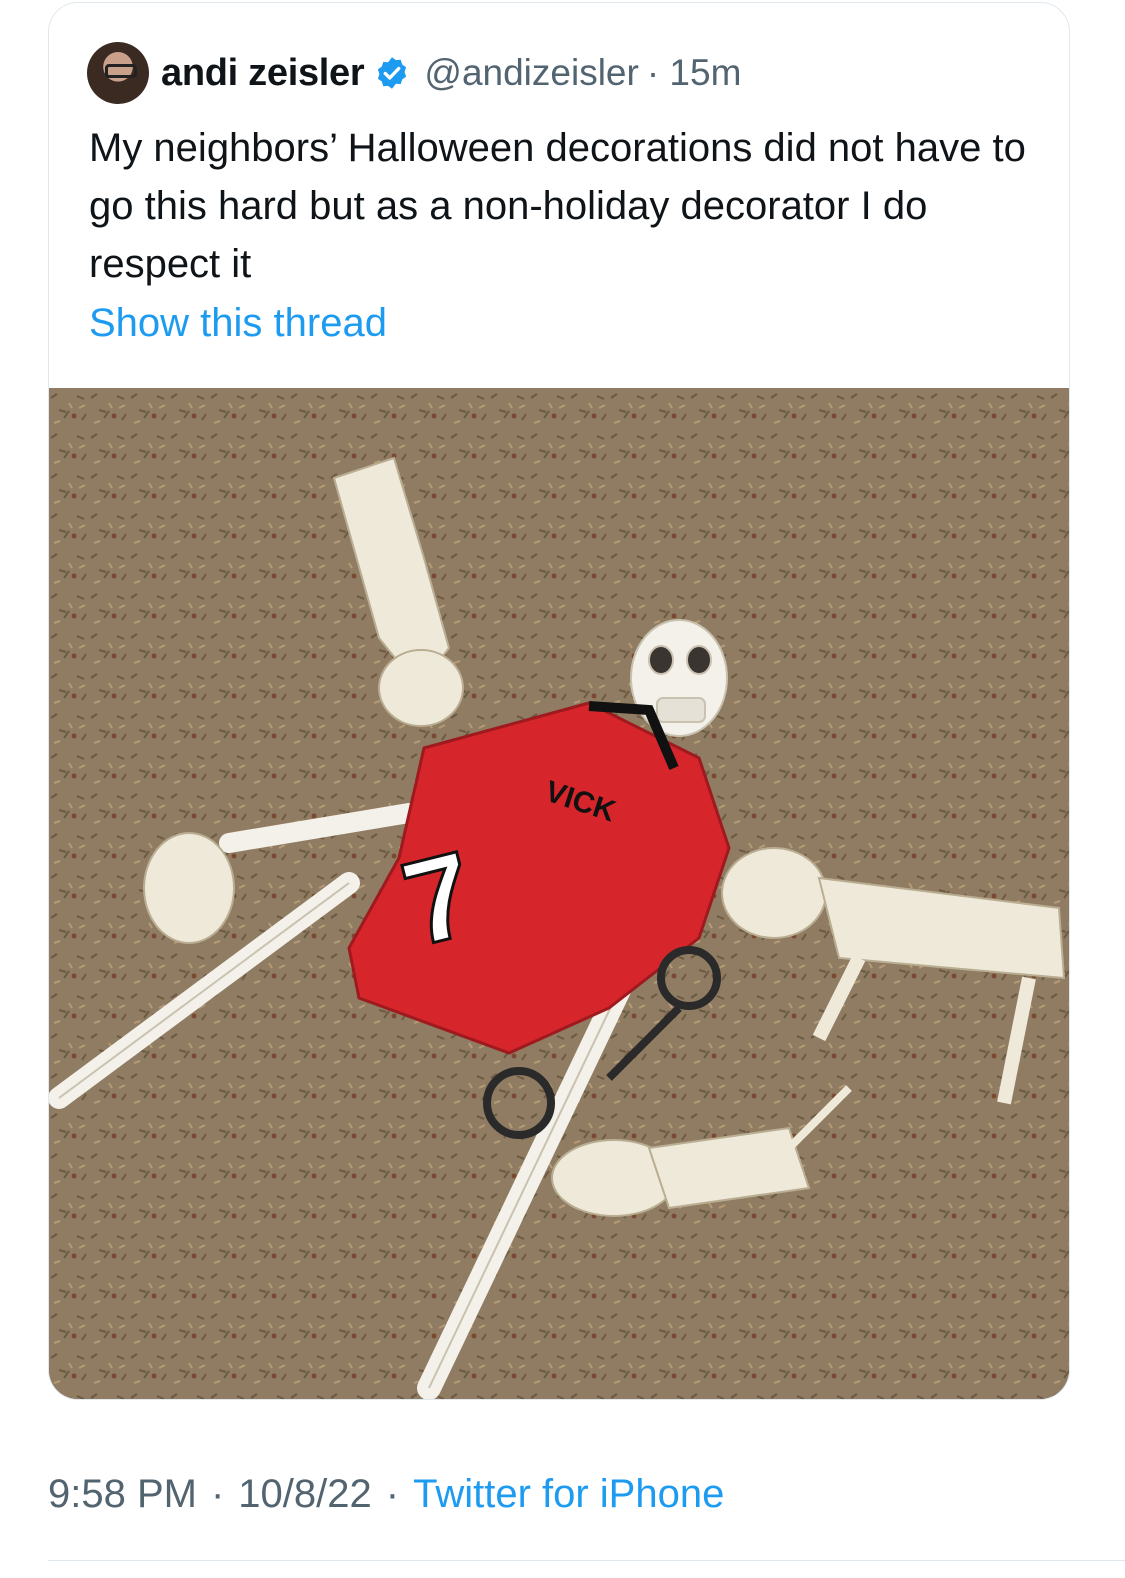  What do you see at coordinates (392, 73) in the screenshot?
I see `verified-badge-icon` at bounding box center [392, 73].